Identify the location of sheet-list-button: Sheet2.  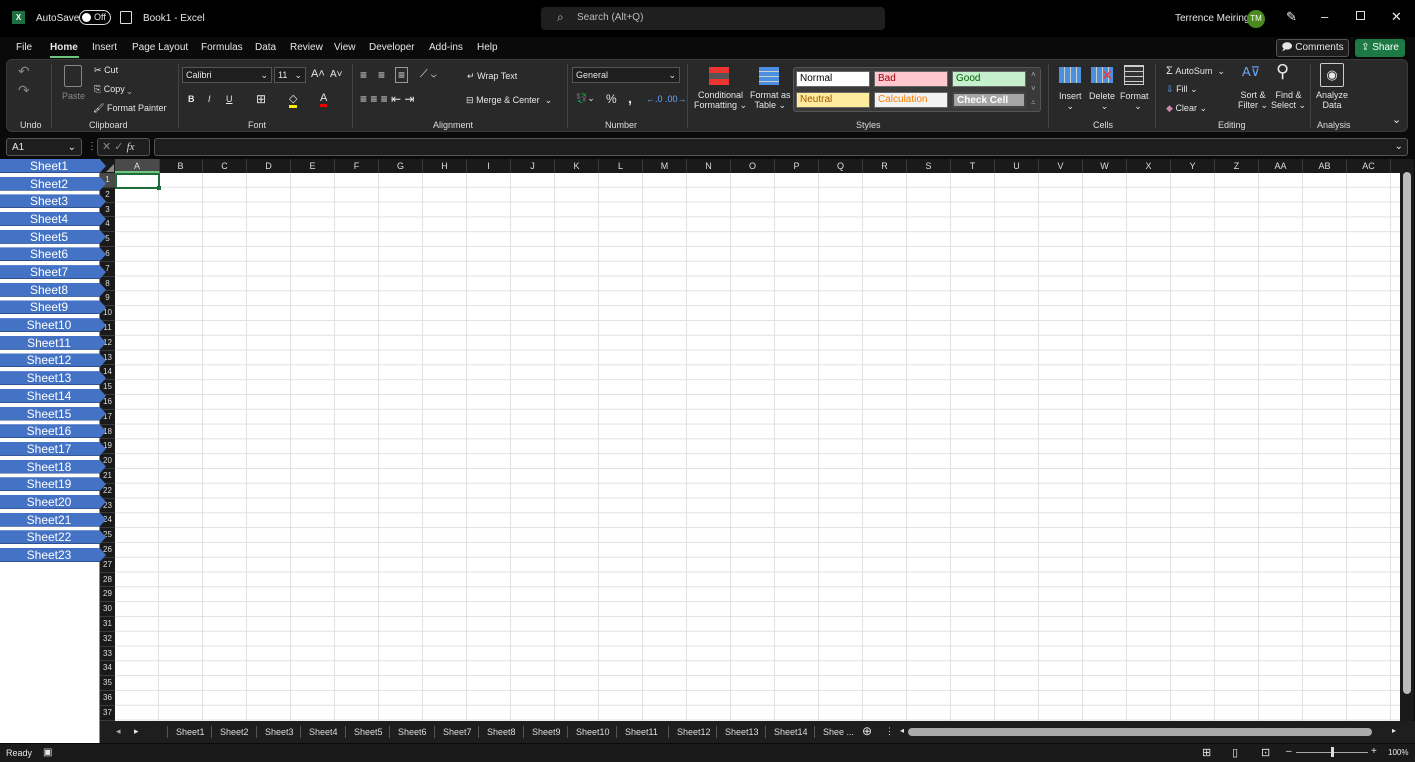
(53, 183).